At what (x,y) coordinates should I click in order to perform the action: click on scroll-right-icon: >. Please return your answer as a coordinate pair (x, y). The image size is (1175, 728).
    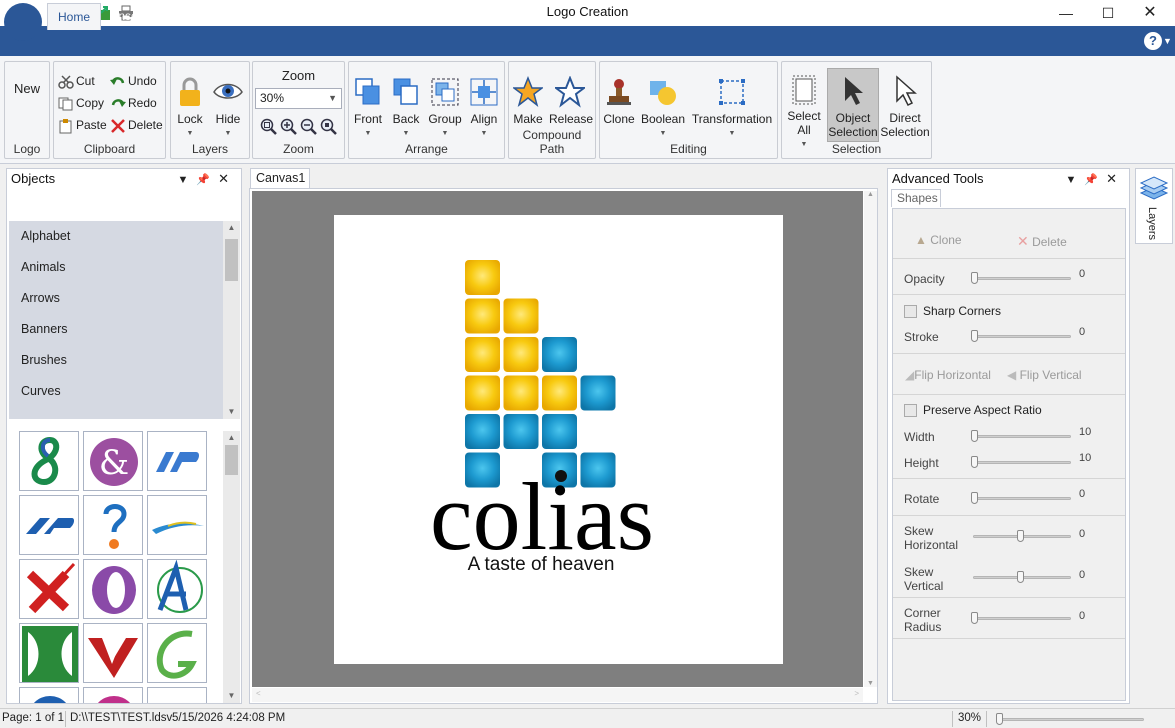
    Looking at the image, I should click on (856, 693).